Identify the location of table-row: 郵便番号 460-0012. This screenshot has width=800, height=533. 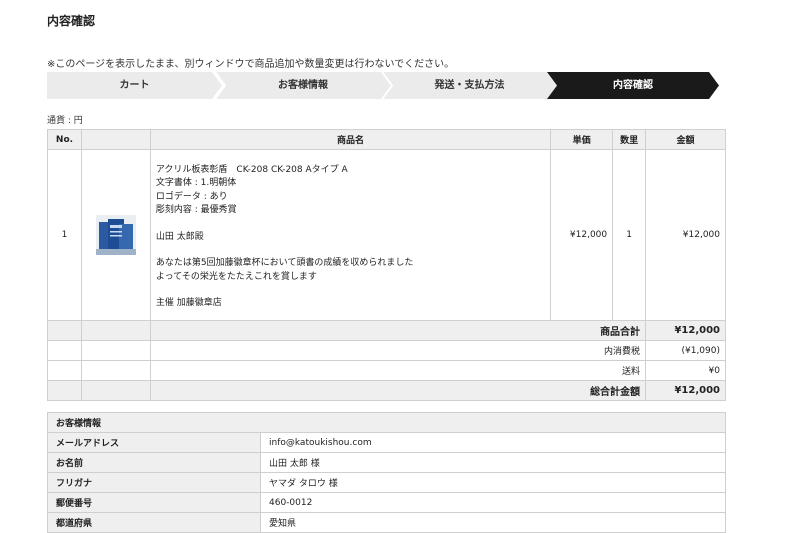
(386, 502).